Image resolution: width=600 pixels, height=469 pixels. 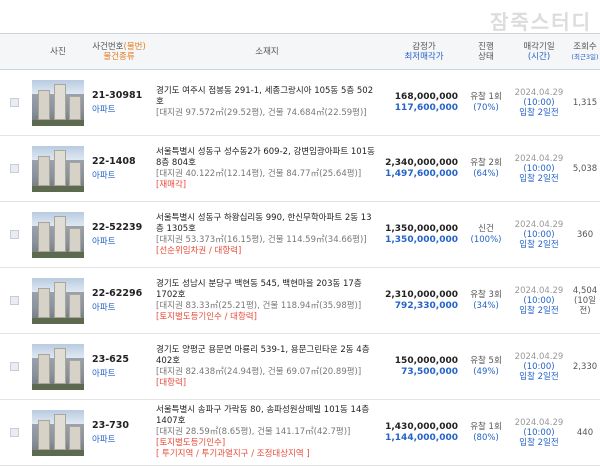 What do you see at coordinates (119, 425) in the screenshot?
I see `case-number: 23-730` at bounding box center [119, 425].